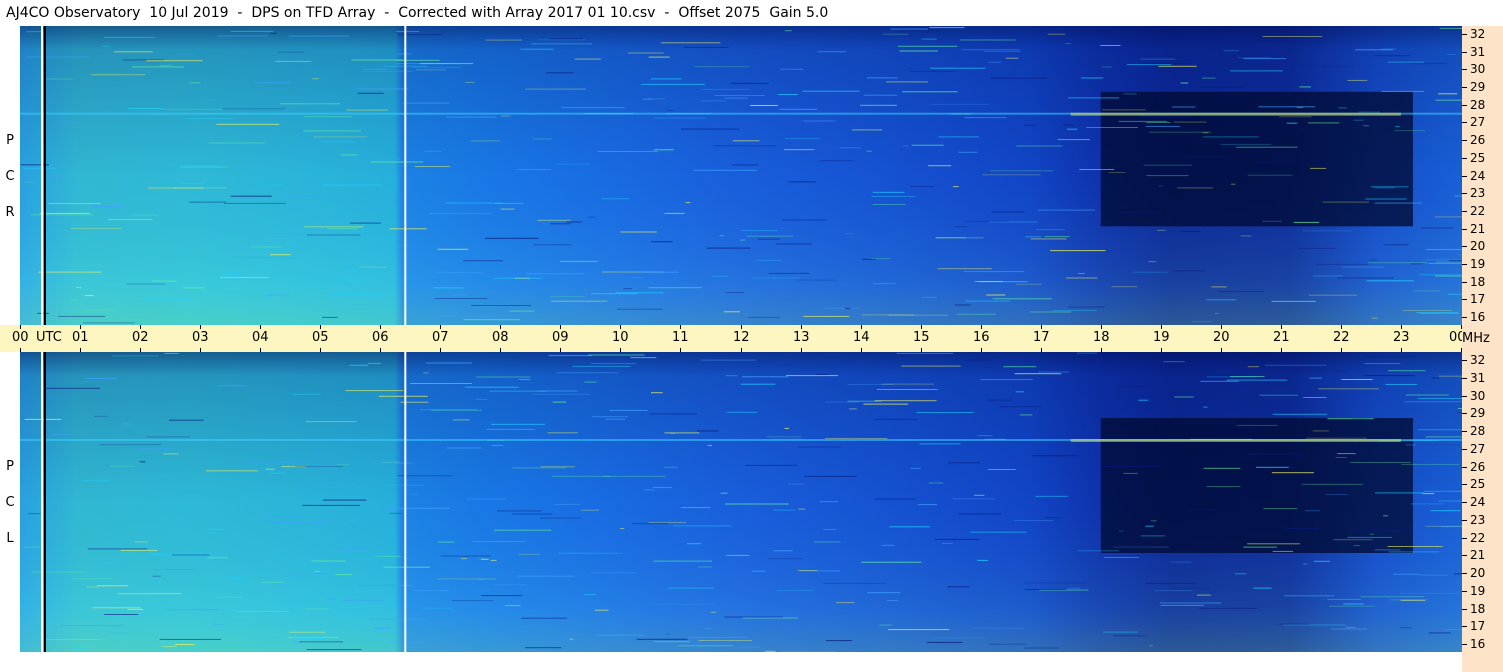 This screenshot has width=1503, height=672. I want to click on utc-label-13: 13, so click(801, 337).